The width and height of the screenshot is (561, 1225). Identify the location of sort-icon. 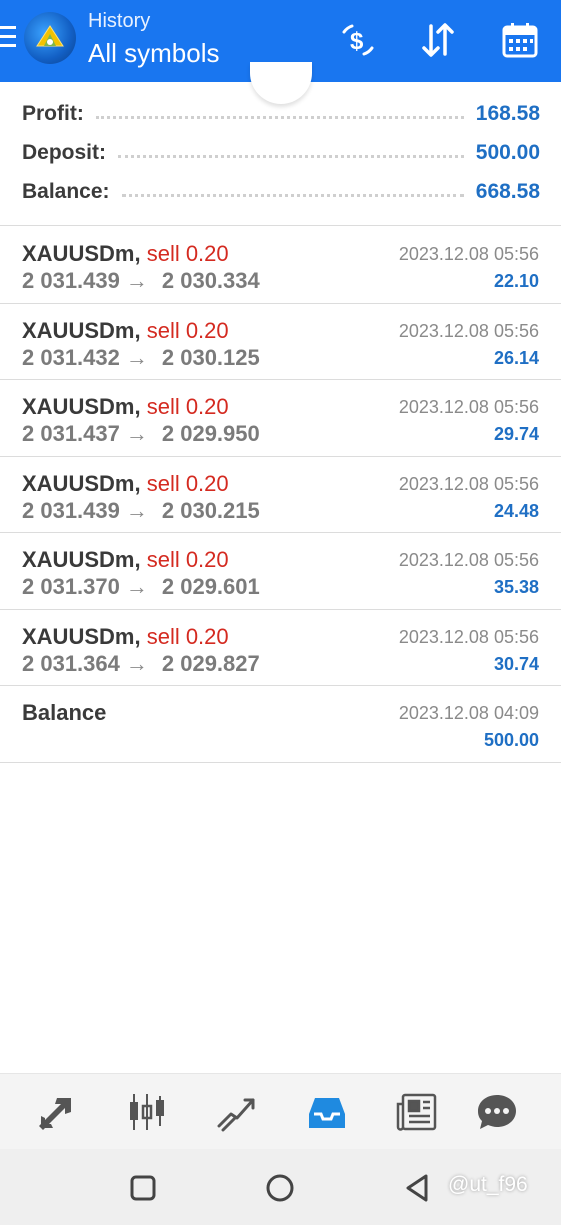
(438, 40).